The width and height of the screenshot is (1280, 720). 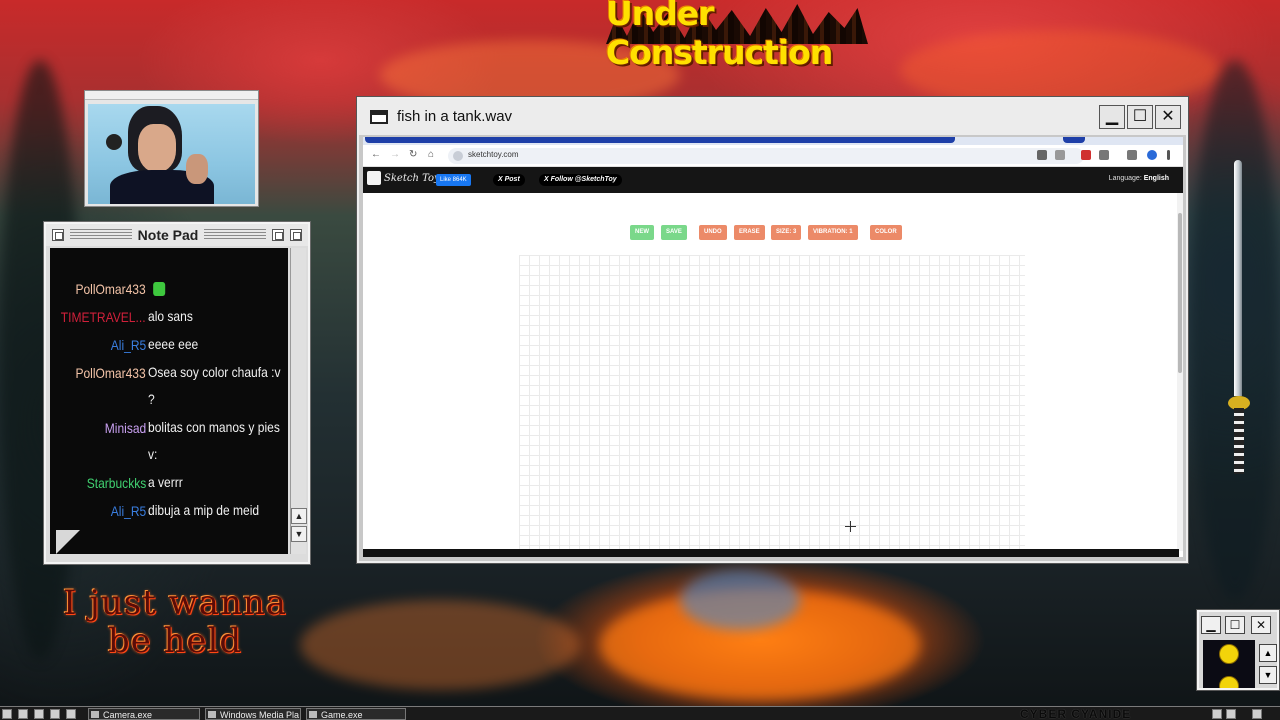 What do you see at coordinates (214, 427) in the screenshot?
I see `chat-text: bolitas con manos y pies` at bounding box center [214, 427].